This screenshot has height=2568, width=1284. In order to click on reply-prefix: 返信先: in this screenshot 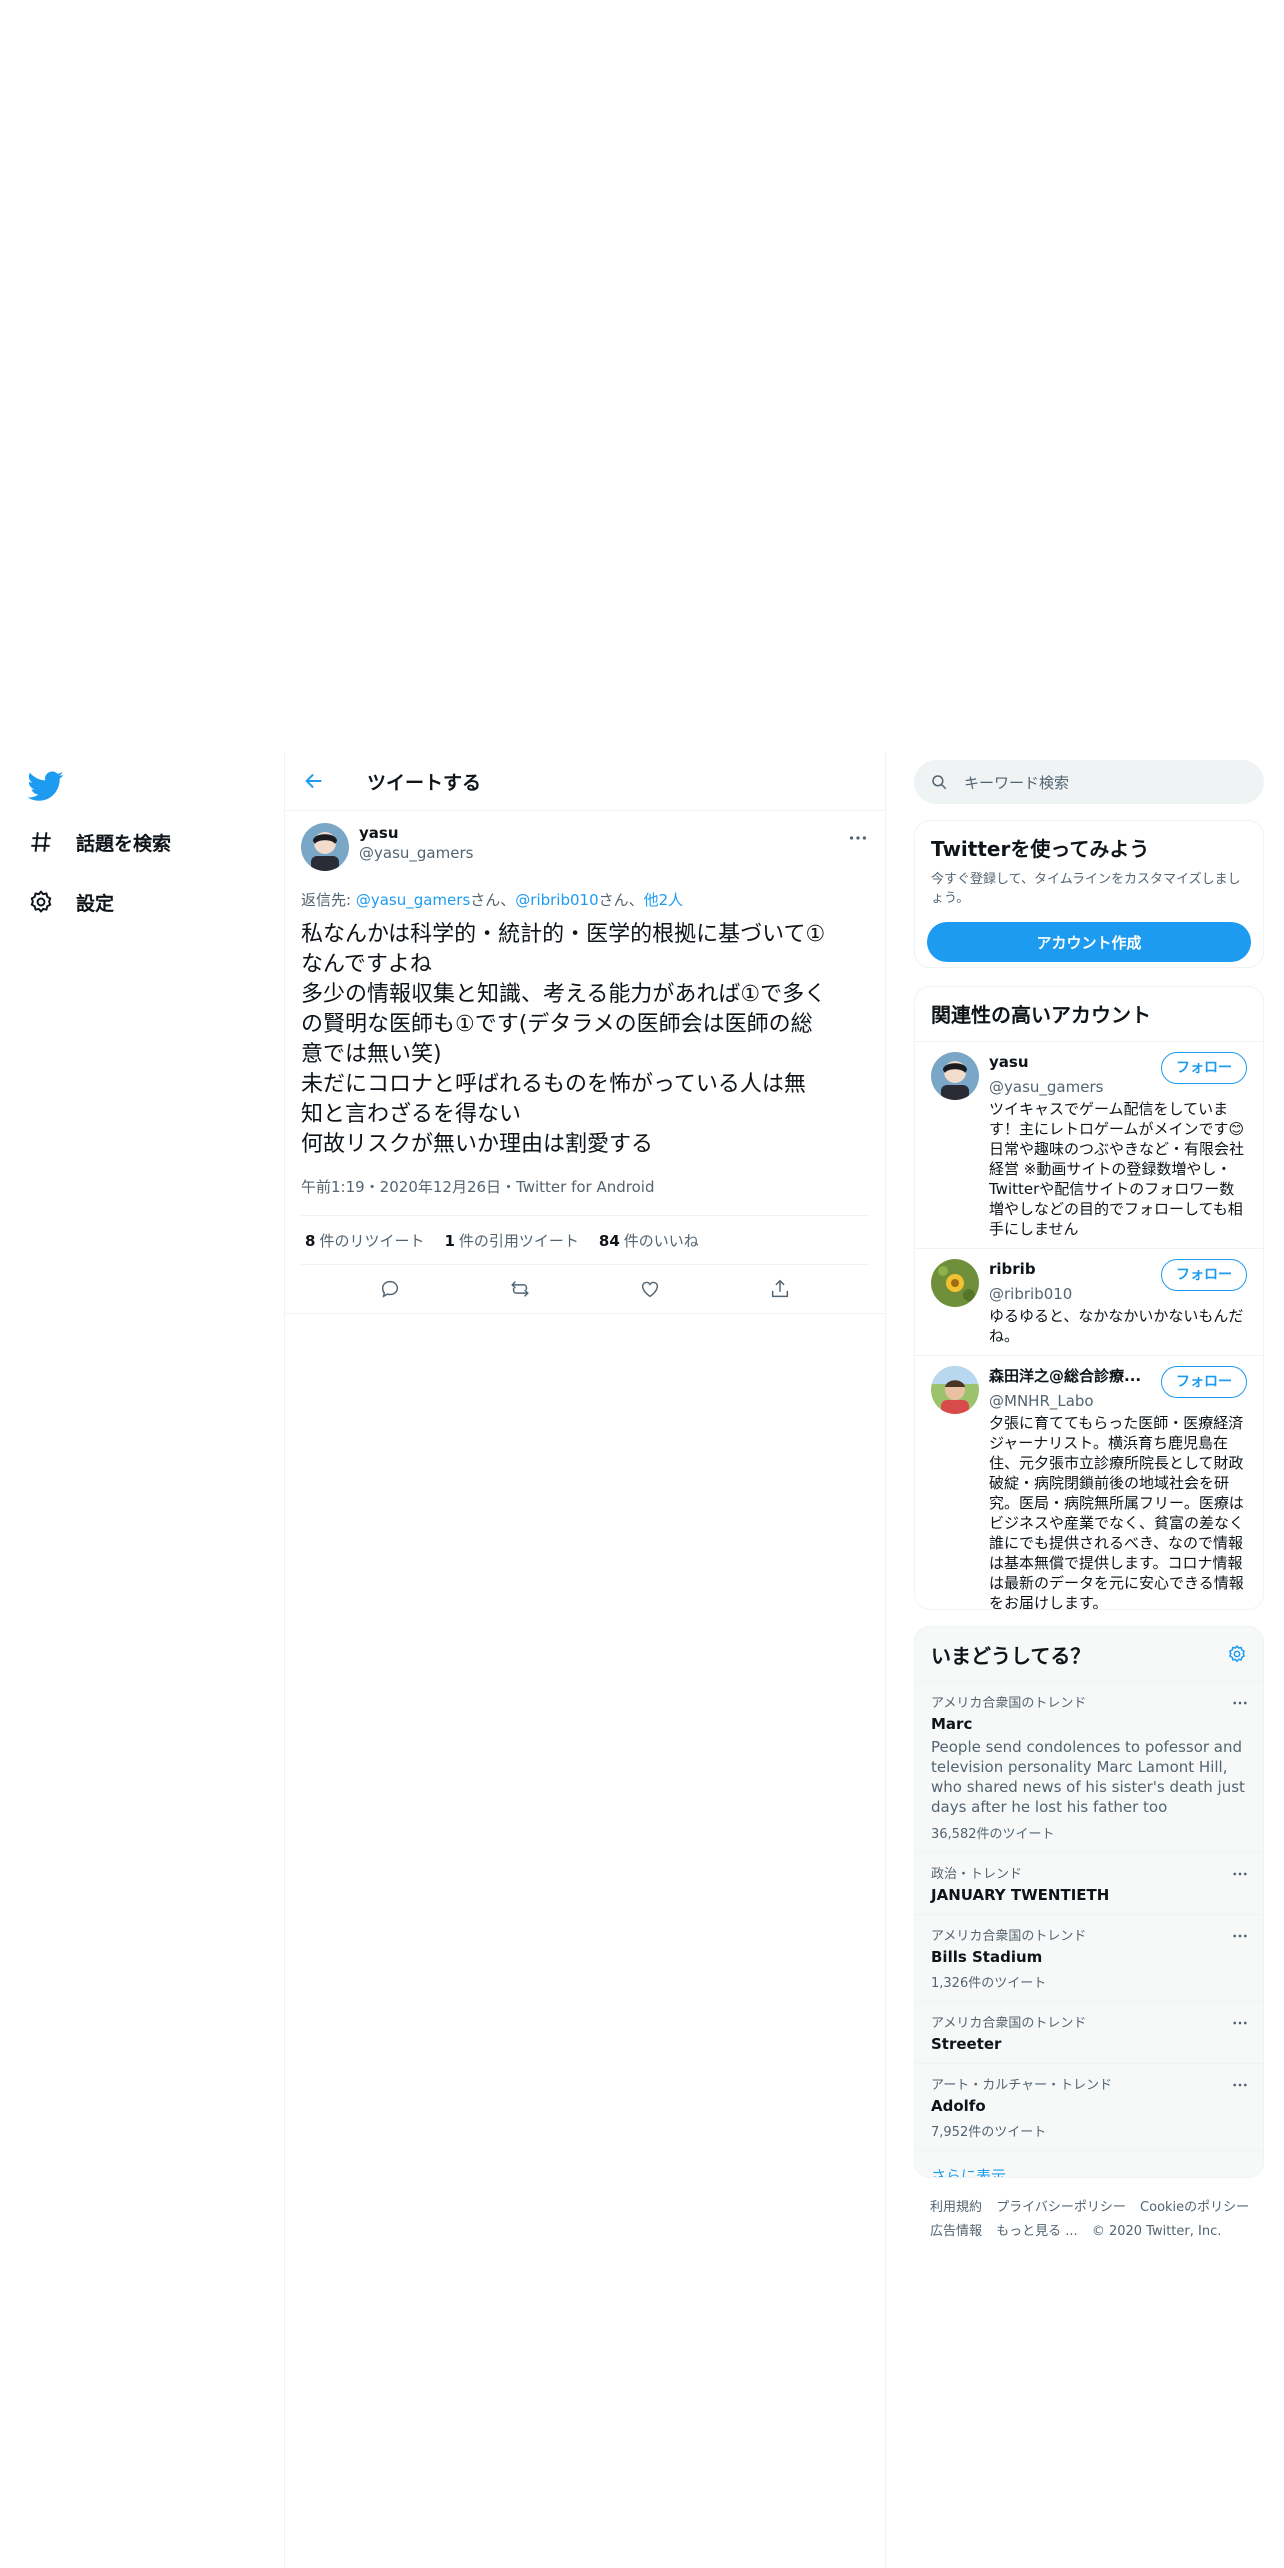, I will do `click(328, 900)`.